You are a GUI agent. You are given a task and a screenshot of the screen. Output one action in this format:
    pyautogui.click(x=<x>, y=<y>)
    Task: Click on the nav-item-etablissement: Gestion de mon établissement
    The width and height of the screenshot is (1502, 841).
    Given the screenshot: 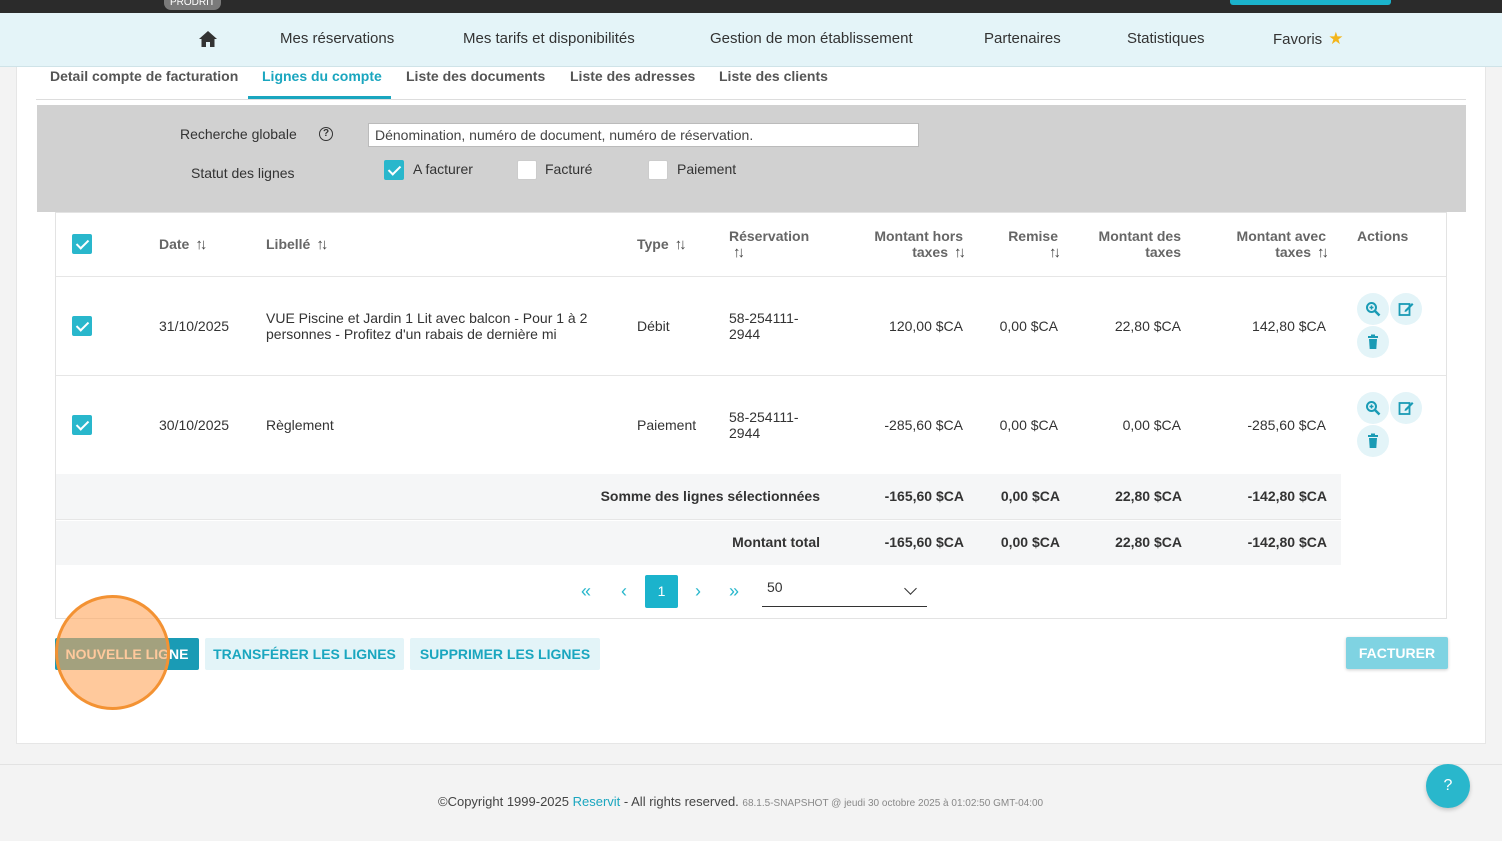 What is the action you would take?
    pyautogui.click(x=811, y=40)
    